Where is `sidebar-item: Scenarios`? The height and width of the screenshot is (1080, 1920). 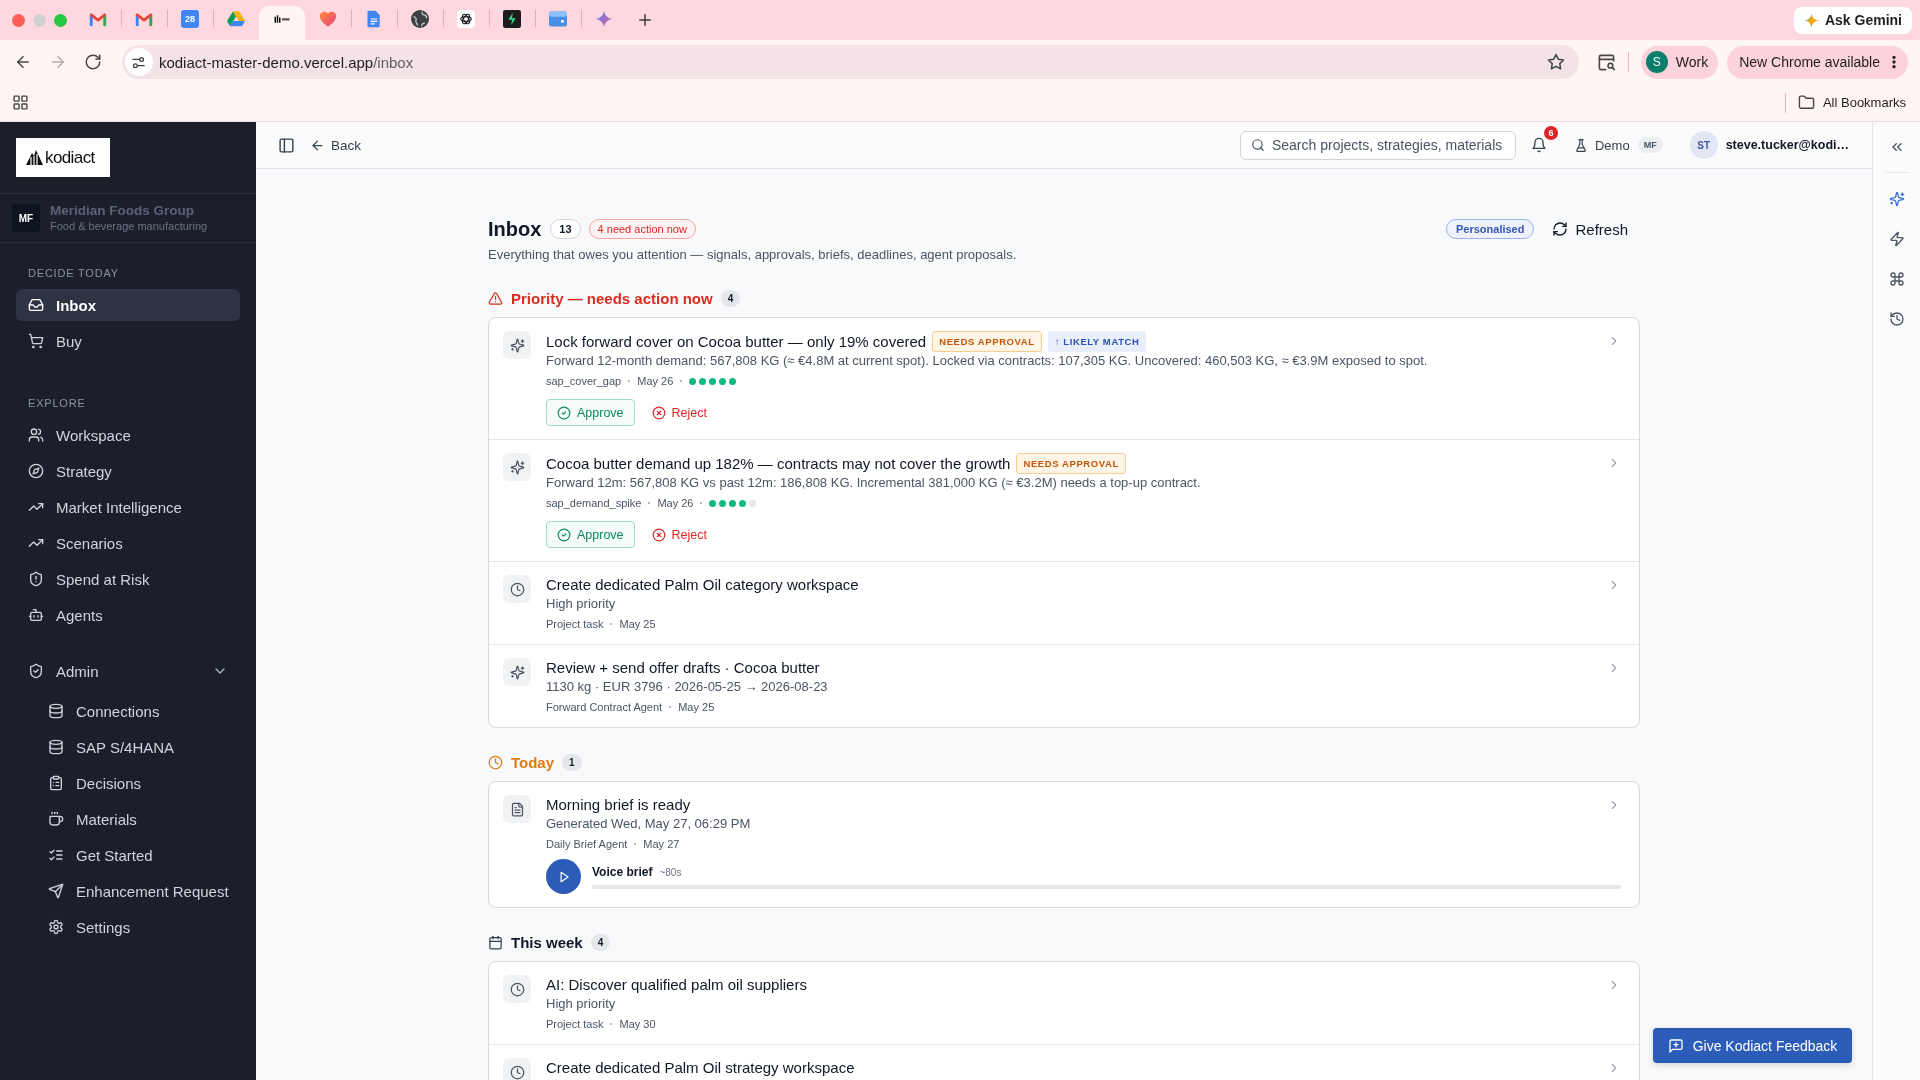
sidebar-item: Scenarios is located at coordinates (128, 543).